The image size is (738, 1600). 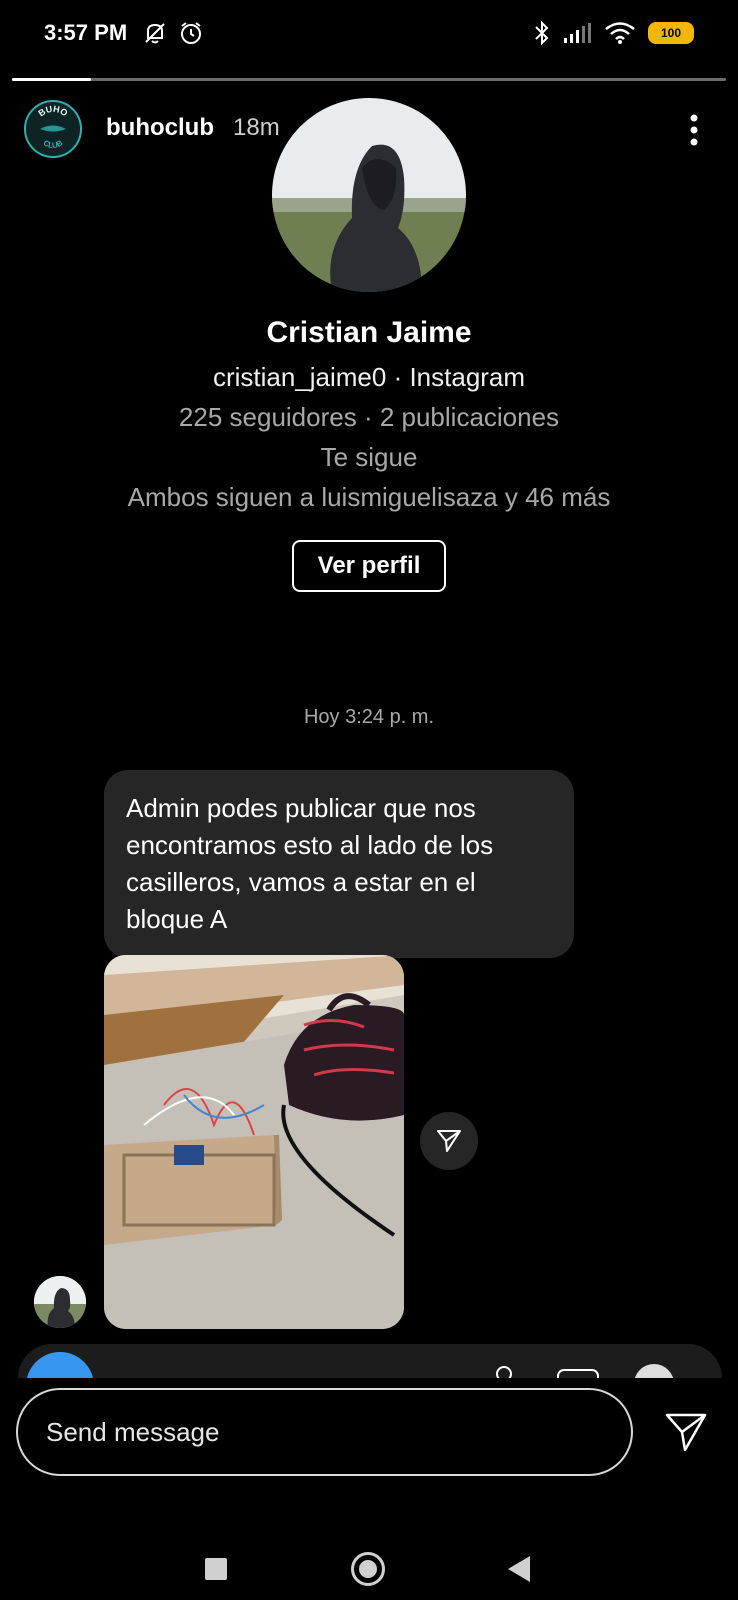 I want to click on message-timestamp: Hoy 3:24 p. m., so click(x=369, y=717).